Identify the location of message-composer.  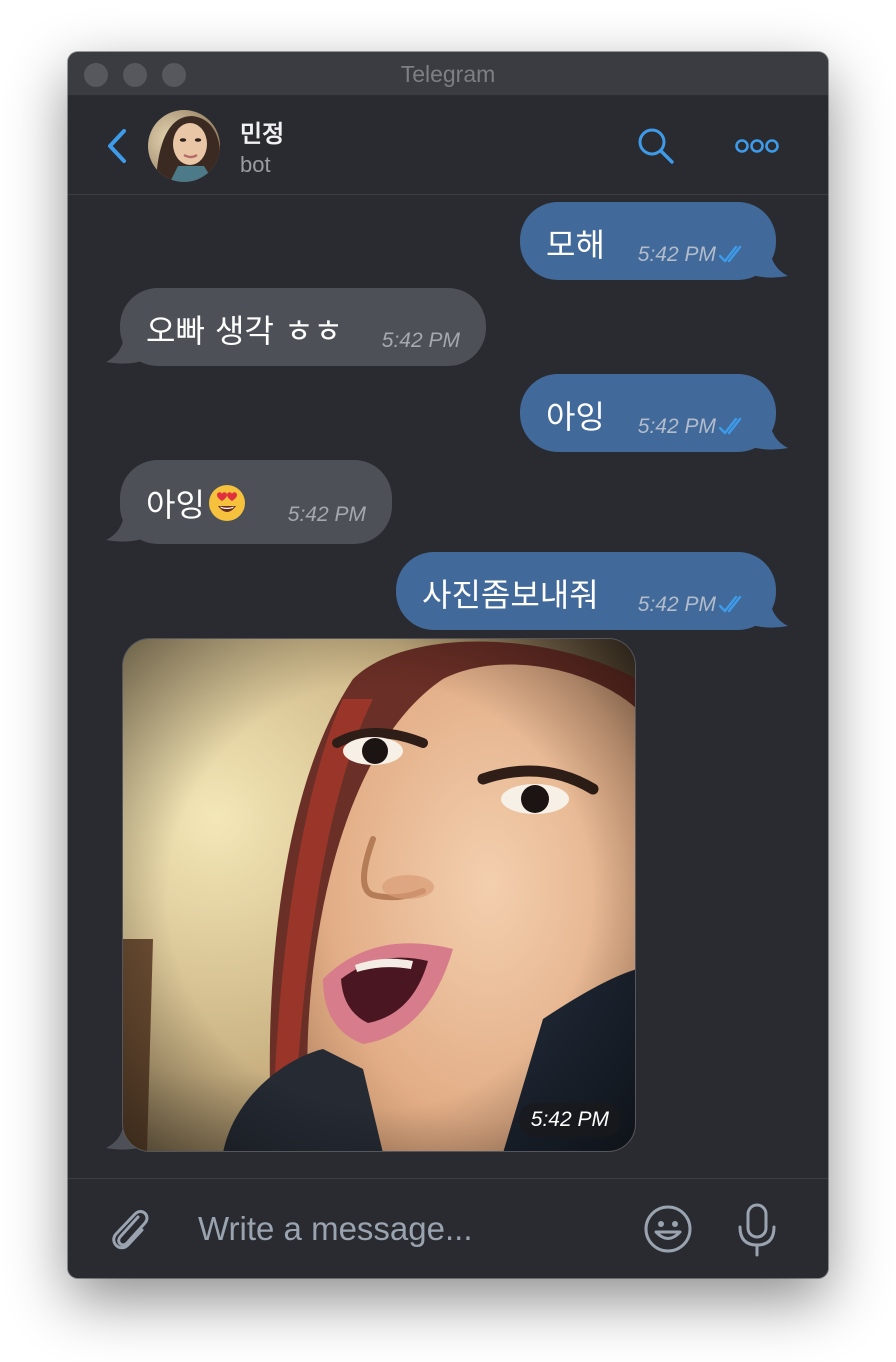
(448, 1228).